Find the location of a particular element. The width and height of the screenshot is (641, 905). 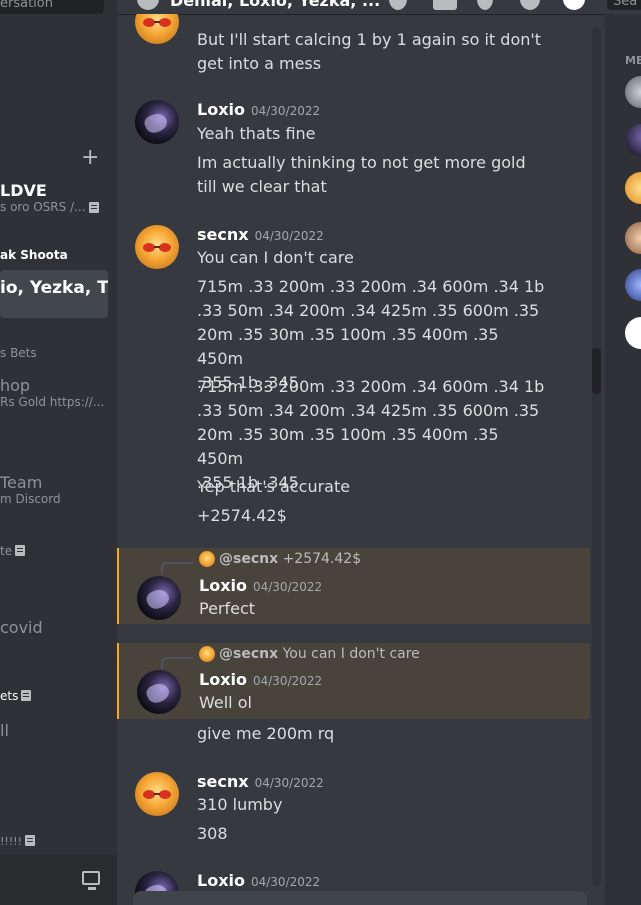

member-list-icon is located at coordinates (574, 5).